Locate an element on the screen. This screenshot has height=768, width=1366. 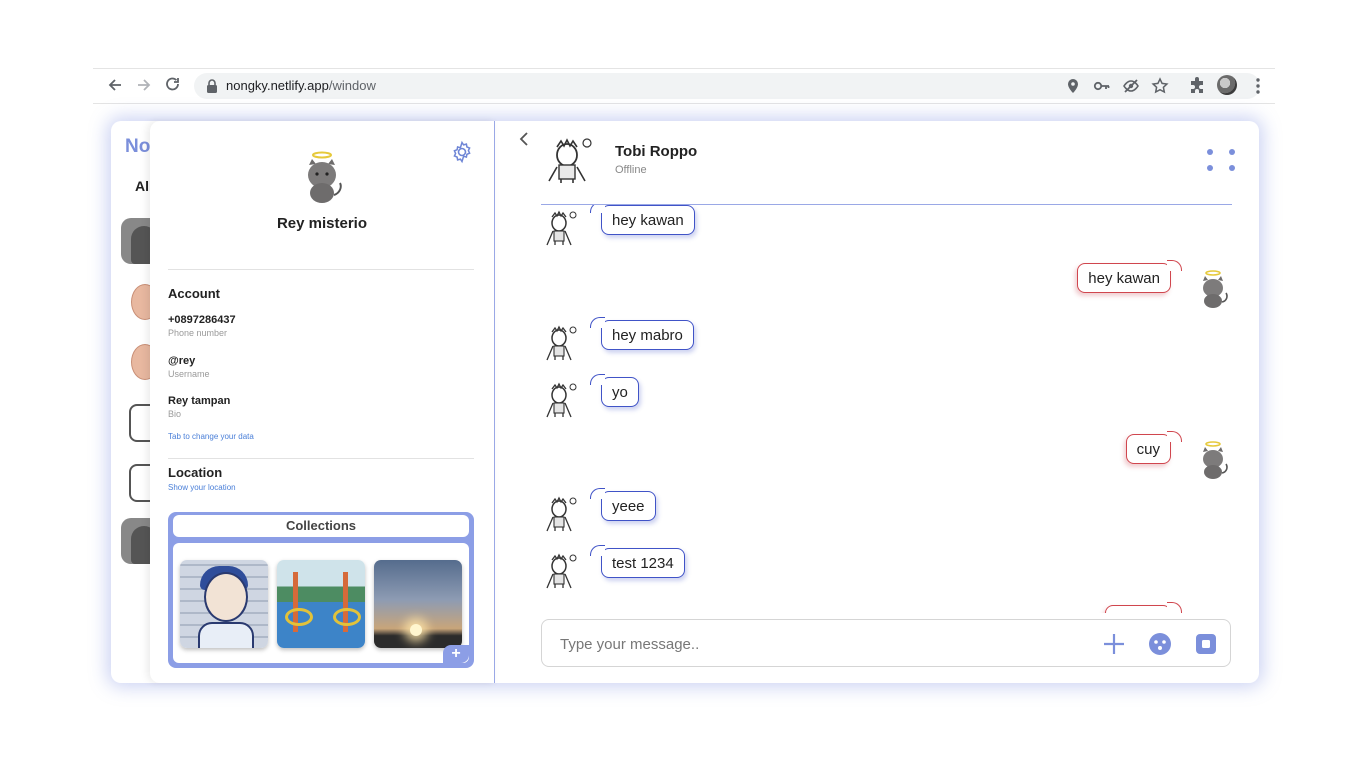
phone-value: +0897286437 is located at coordinates (202, 320).